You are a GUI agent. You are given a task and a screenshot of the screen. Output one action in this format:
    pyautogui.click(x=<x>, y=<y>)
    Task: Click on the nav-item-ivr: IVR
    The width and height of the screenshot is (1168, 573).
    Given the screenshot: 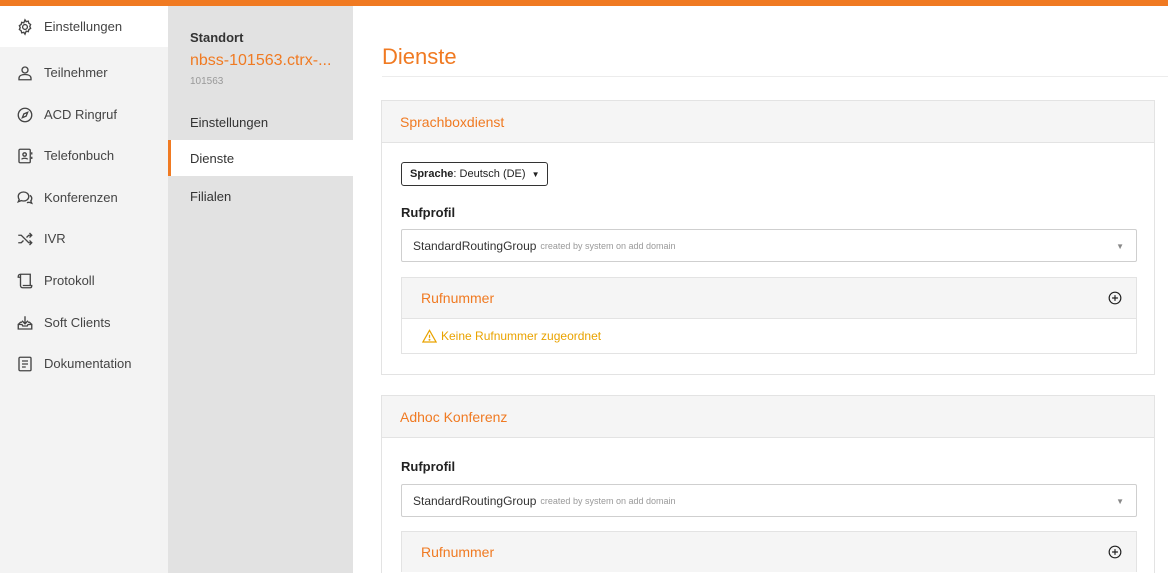 What is the action you would take?
    pyautogui.click(x=84, y=238)
    